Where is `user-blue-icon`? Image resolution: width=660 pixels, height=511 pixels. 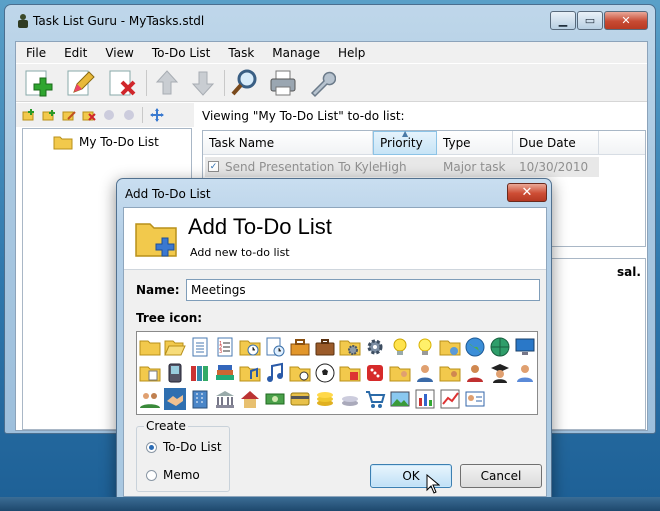
user-blue-icon is located at coordinates (525, 373).